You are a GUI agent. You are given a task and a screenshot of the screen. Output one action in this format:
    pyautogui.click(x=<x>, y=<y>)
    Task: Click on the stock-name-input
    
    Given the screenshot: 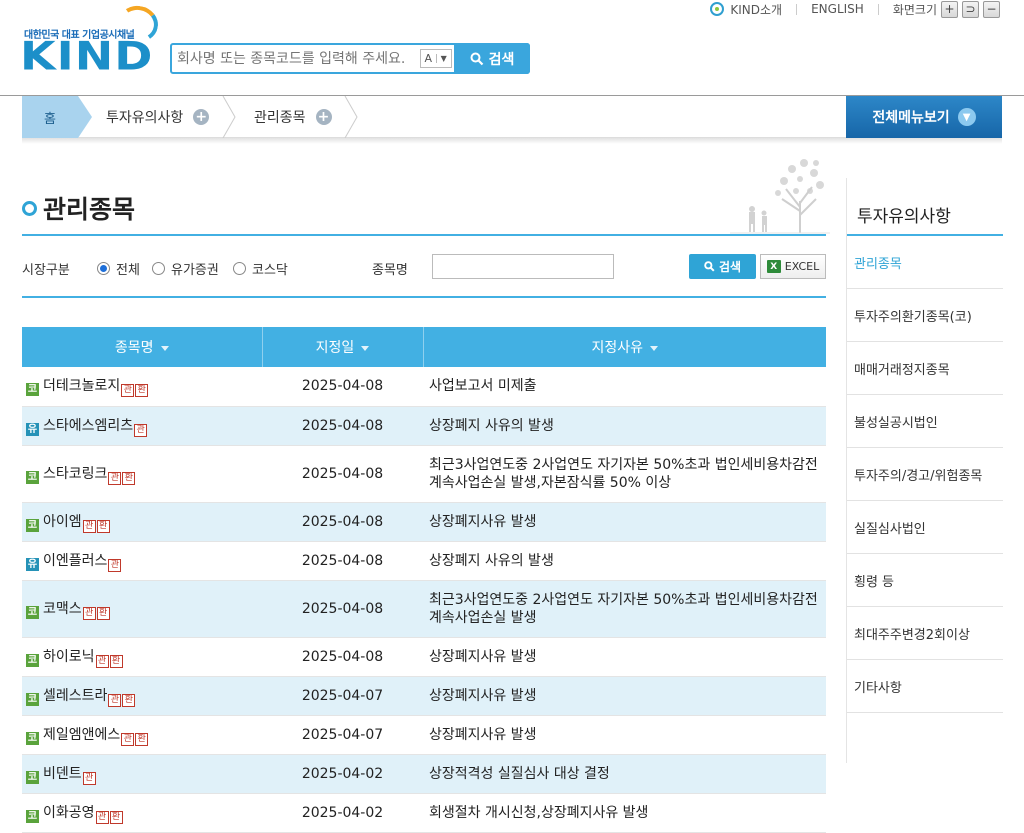 What is the action you would take?
    pyautogui.click(x=523, y=266)
    